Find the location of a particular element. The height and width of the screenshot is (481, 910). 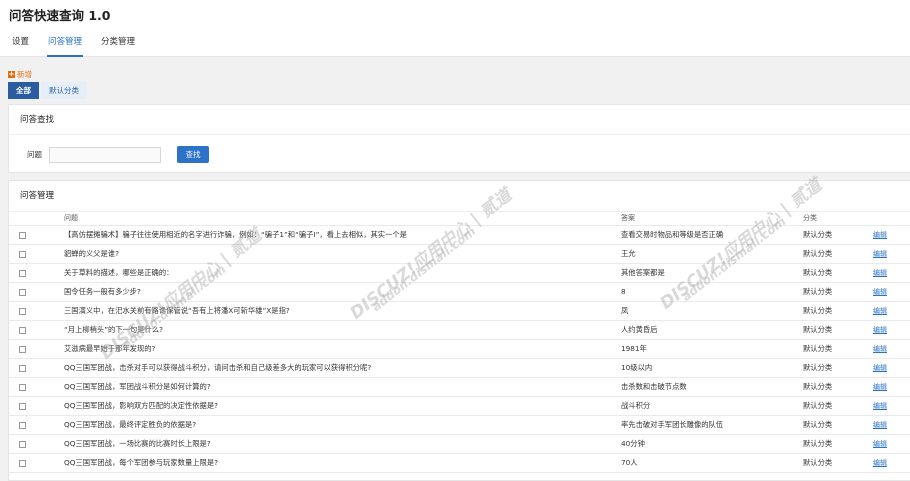

table-row: QQ三国军团战，每个军团参与玩家数量上限是? 70人 默认分类 编辑 is located at coordinates (459, 463).